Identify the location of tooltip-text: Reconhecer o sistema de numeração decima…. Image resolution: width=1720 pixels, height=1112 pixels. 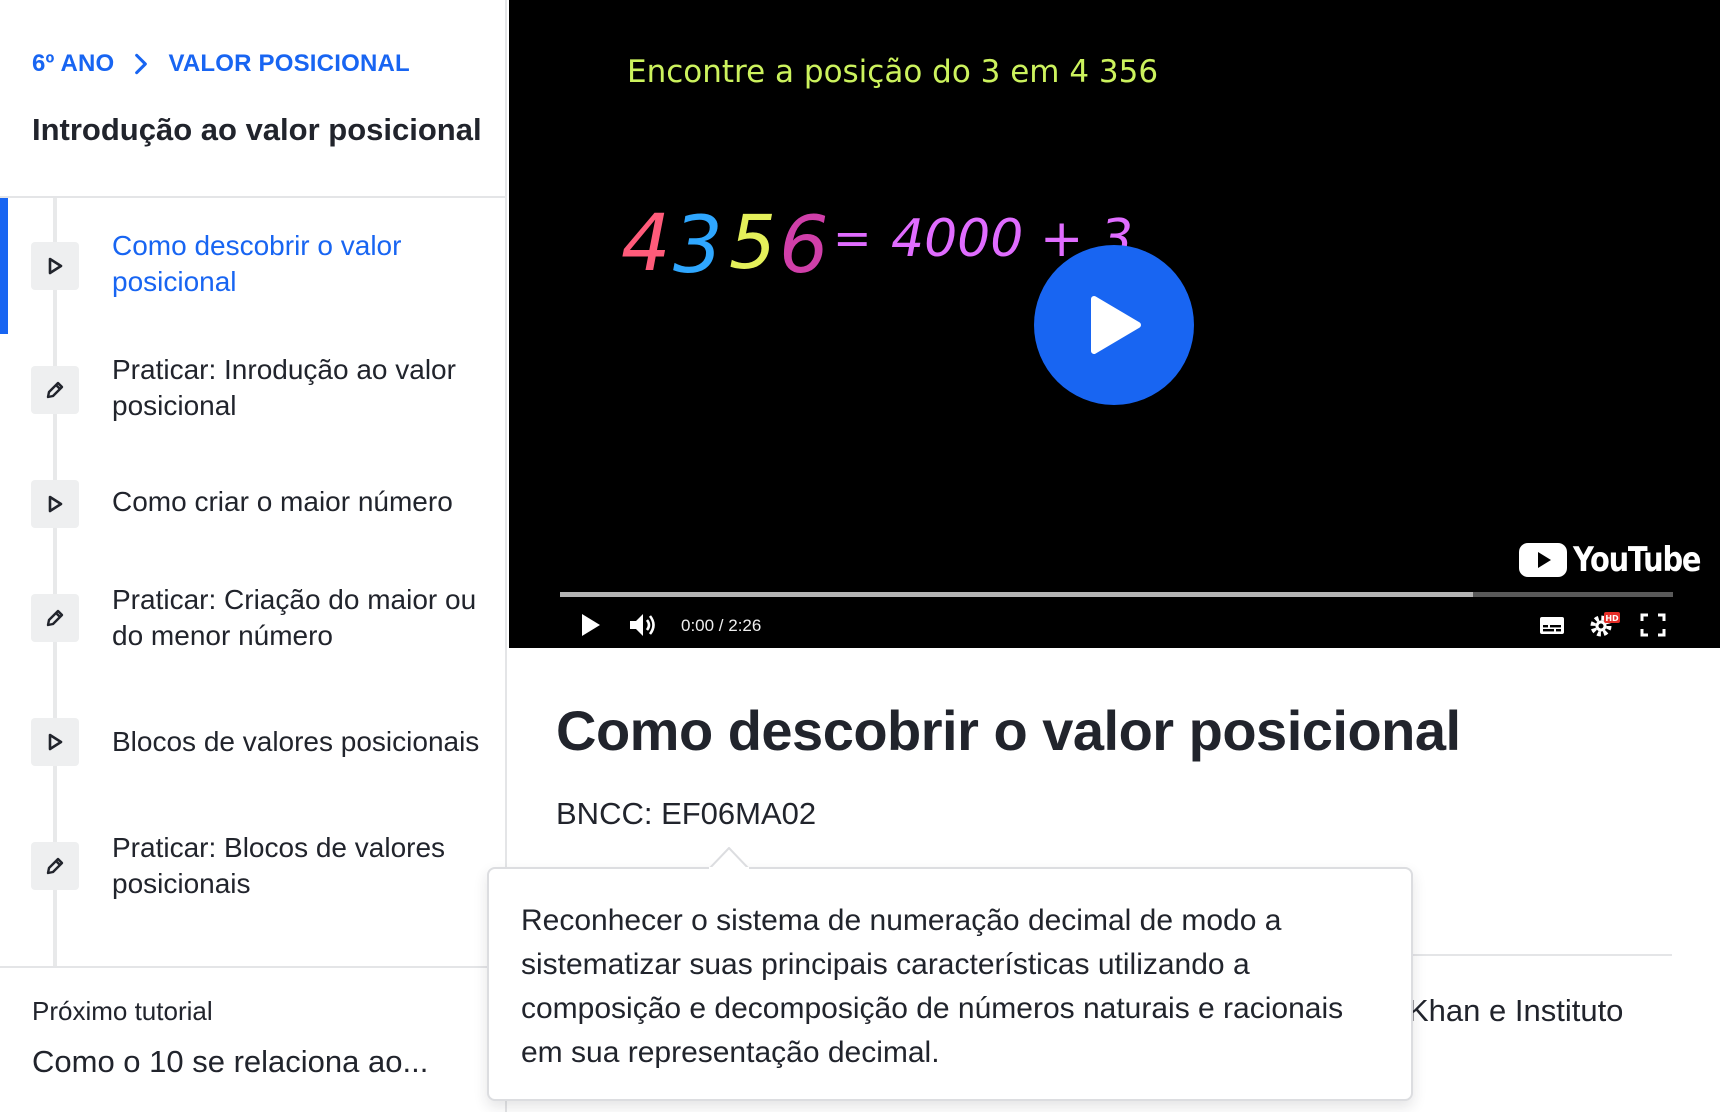
(932, 986).